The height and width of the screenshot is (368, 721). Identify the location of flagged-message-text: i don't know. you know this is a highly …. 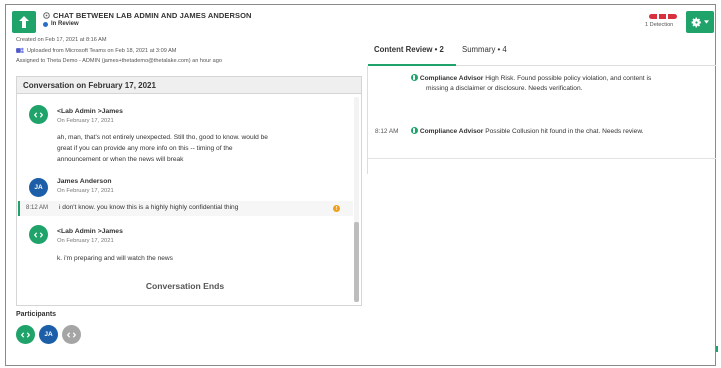
(149, 207).